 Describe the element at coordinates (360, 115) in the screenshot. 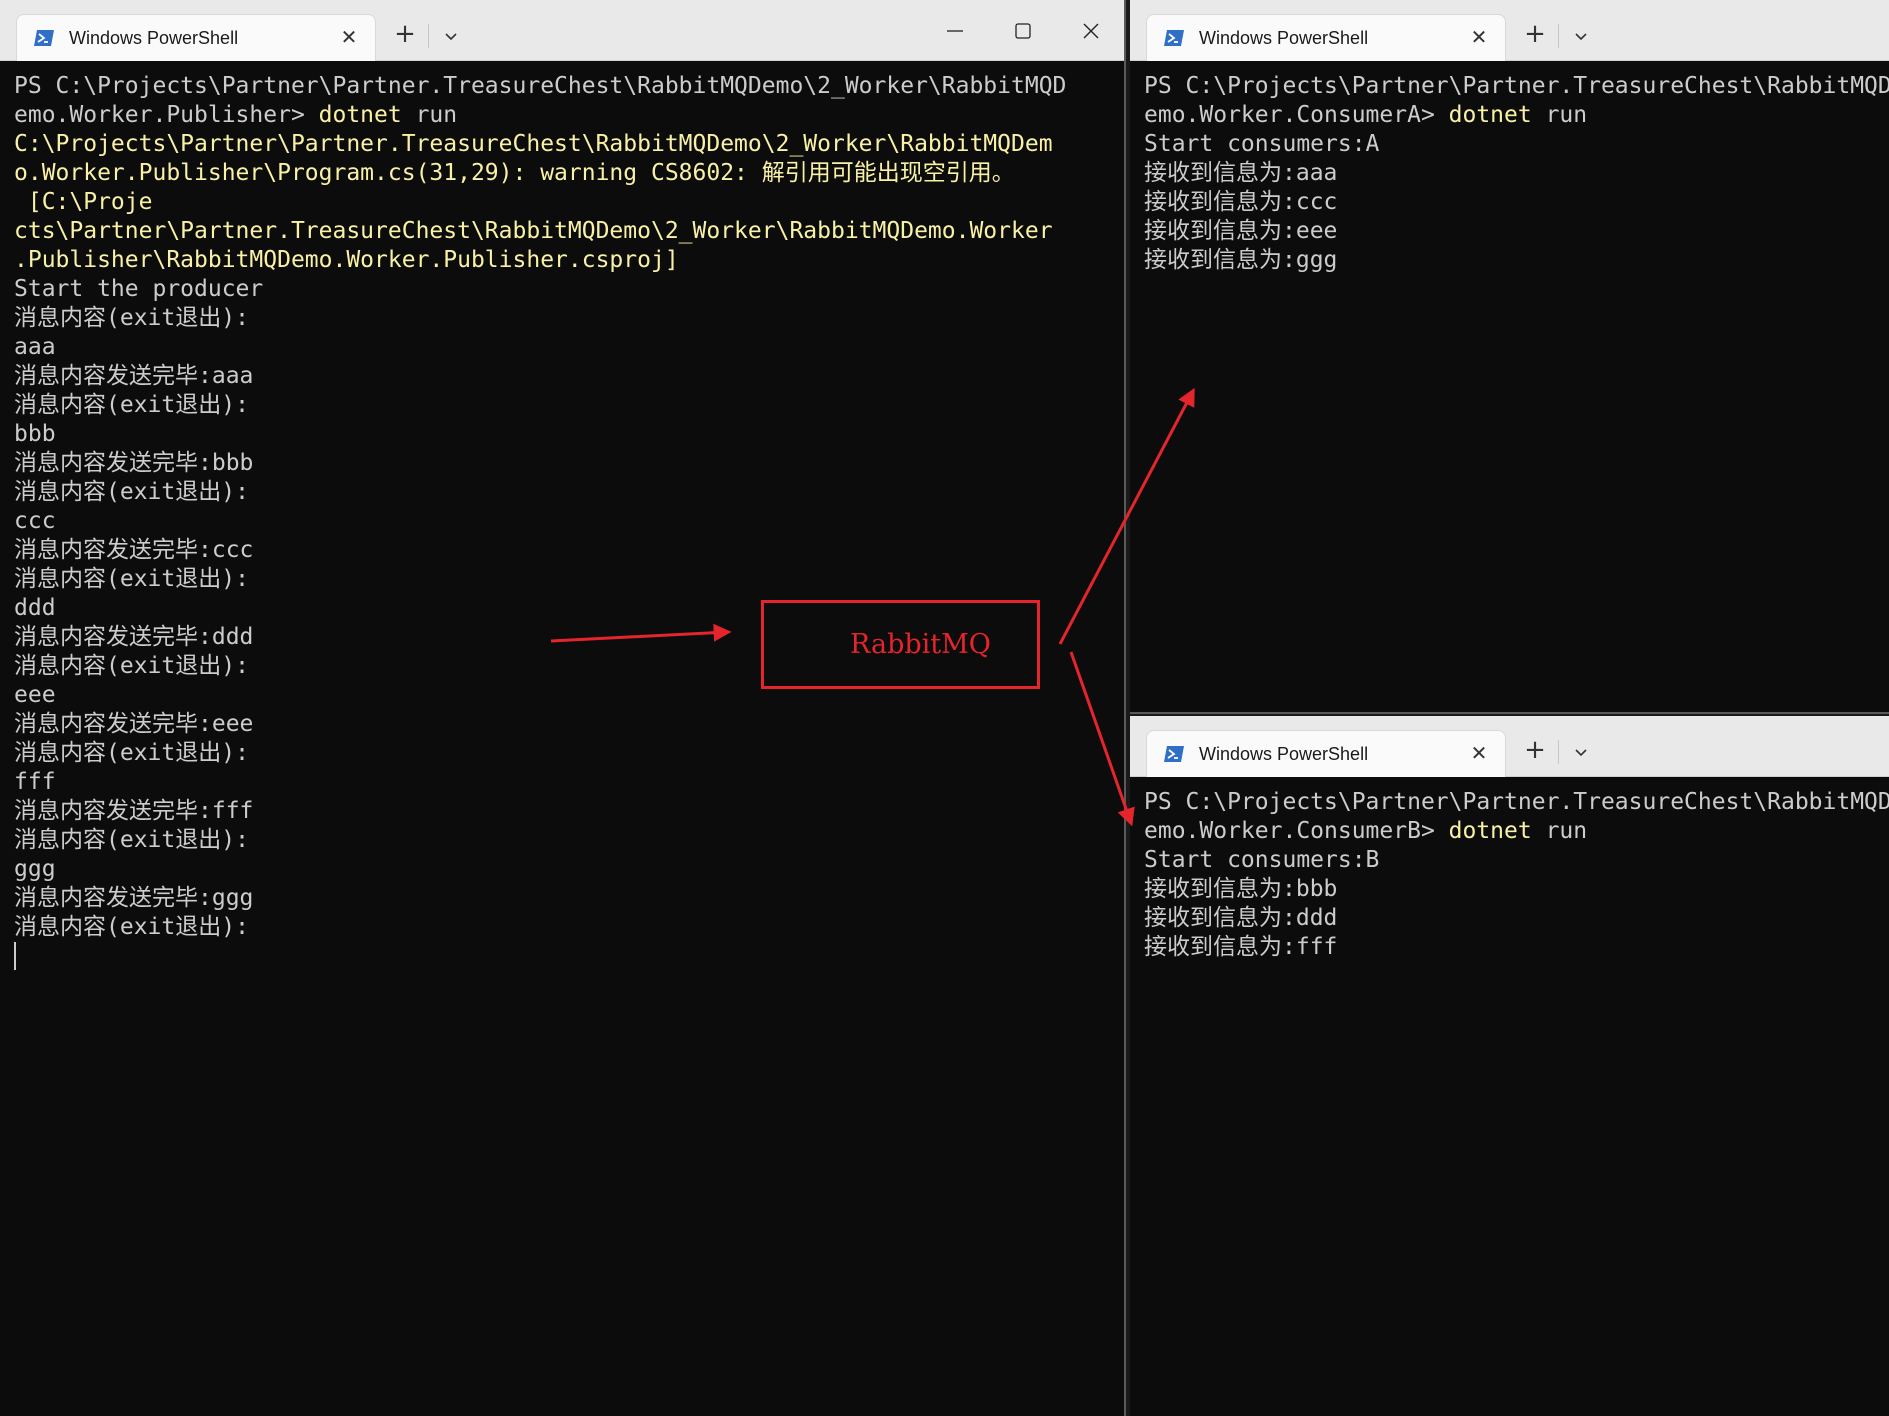

I see `console-text: dotnet` at that location.